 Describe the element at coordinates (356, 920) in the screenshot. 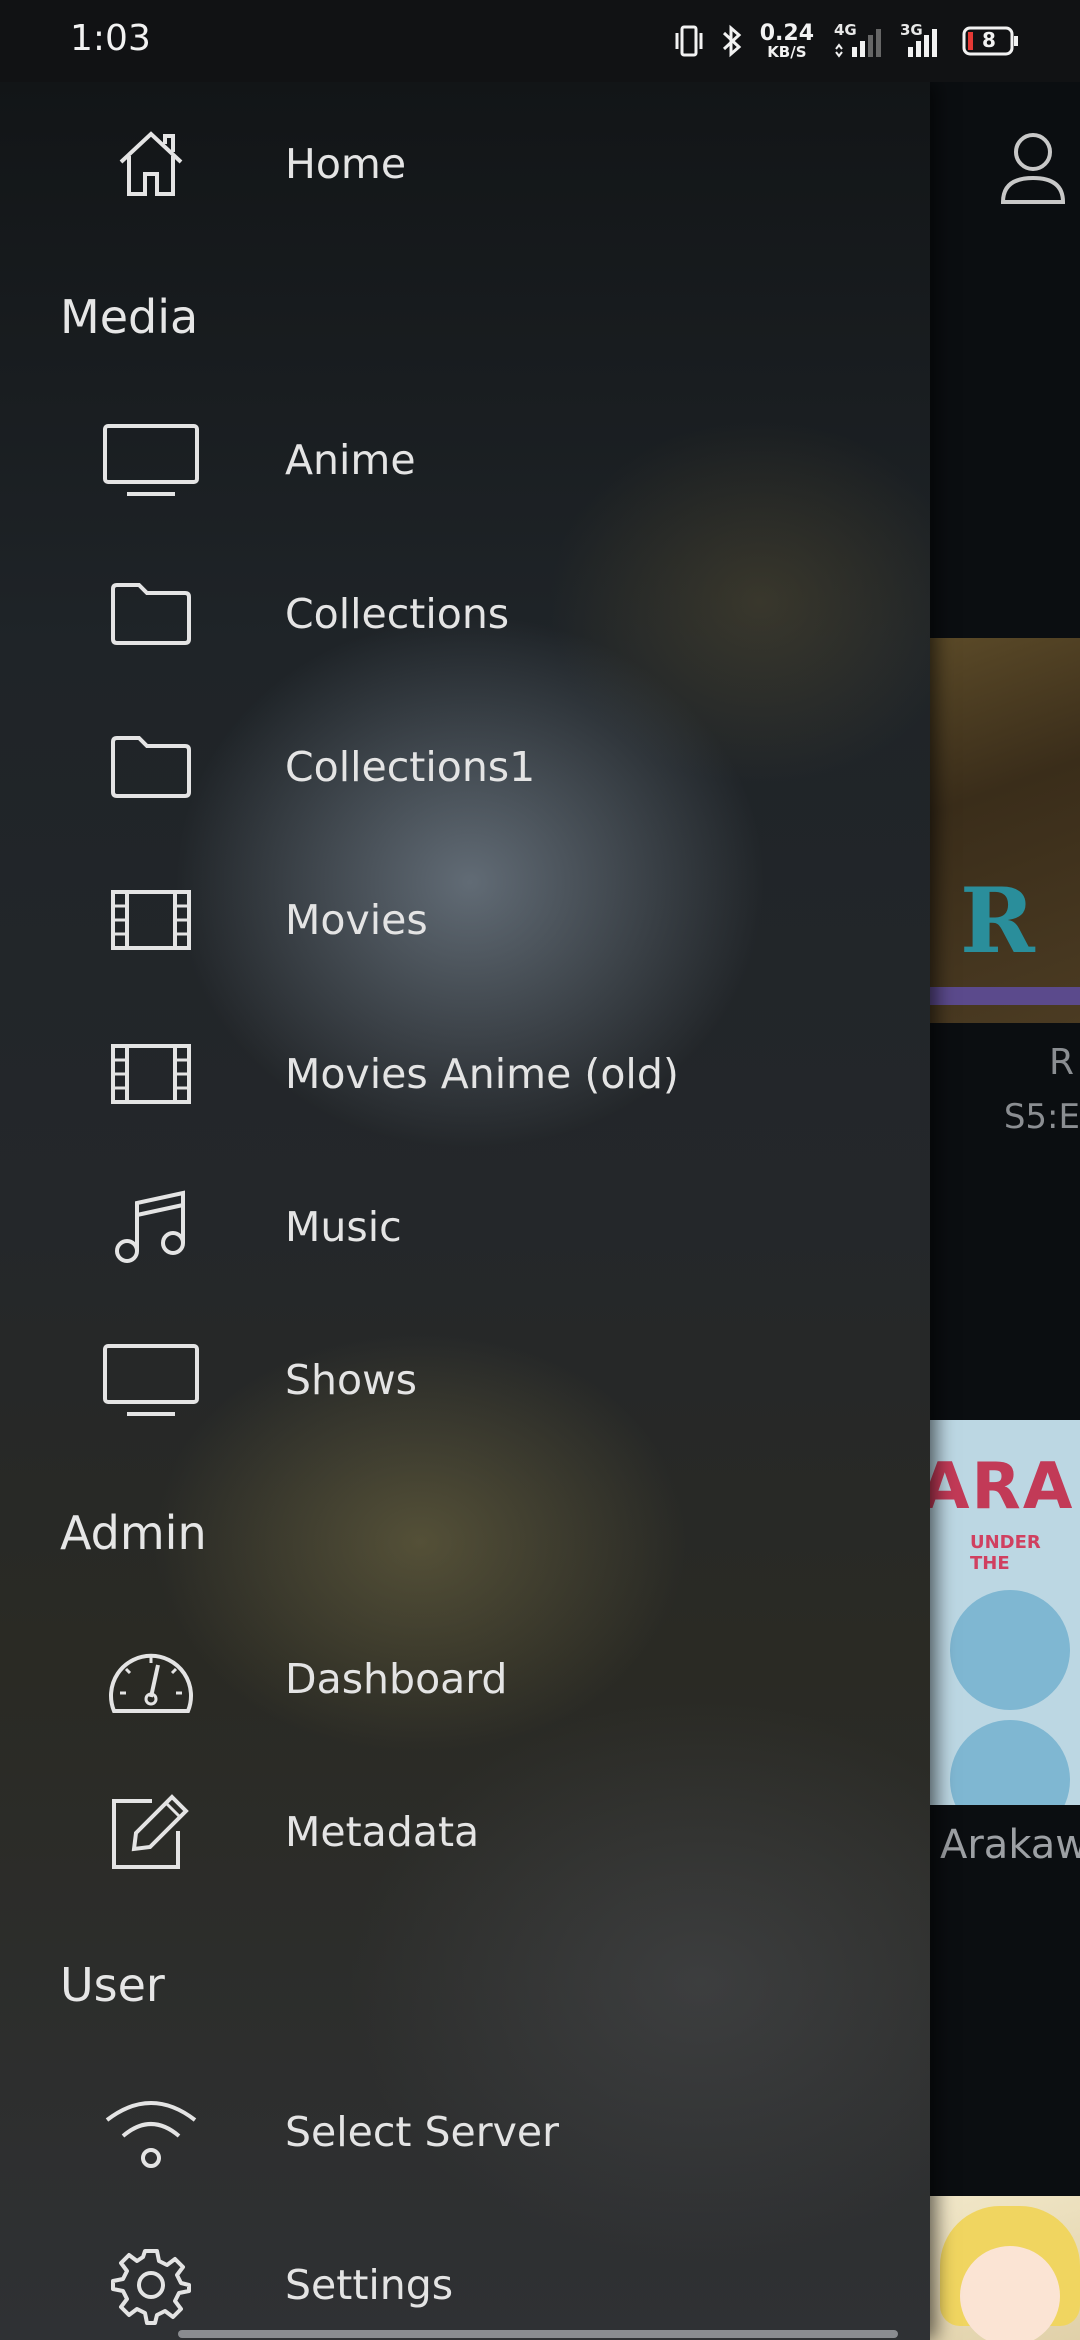

I see `drawer-item-label: Movies` at that location.